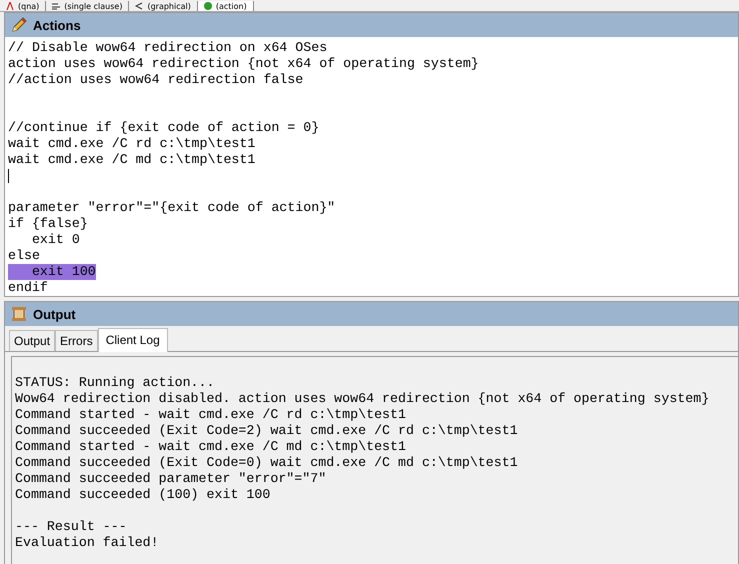 Image resolution: width=739 pixels, height=564 pixels. What do you see at coordinates (266, 462) in the screenshot?
I see `log-line: Command succeeded (Exit Code=0) wait cmd.exe /C md c:\tmp\test1` at bounding box center [266, 462].